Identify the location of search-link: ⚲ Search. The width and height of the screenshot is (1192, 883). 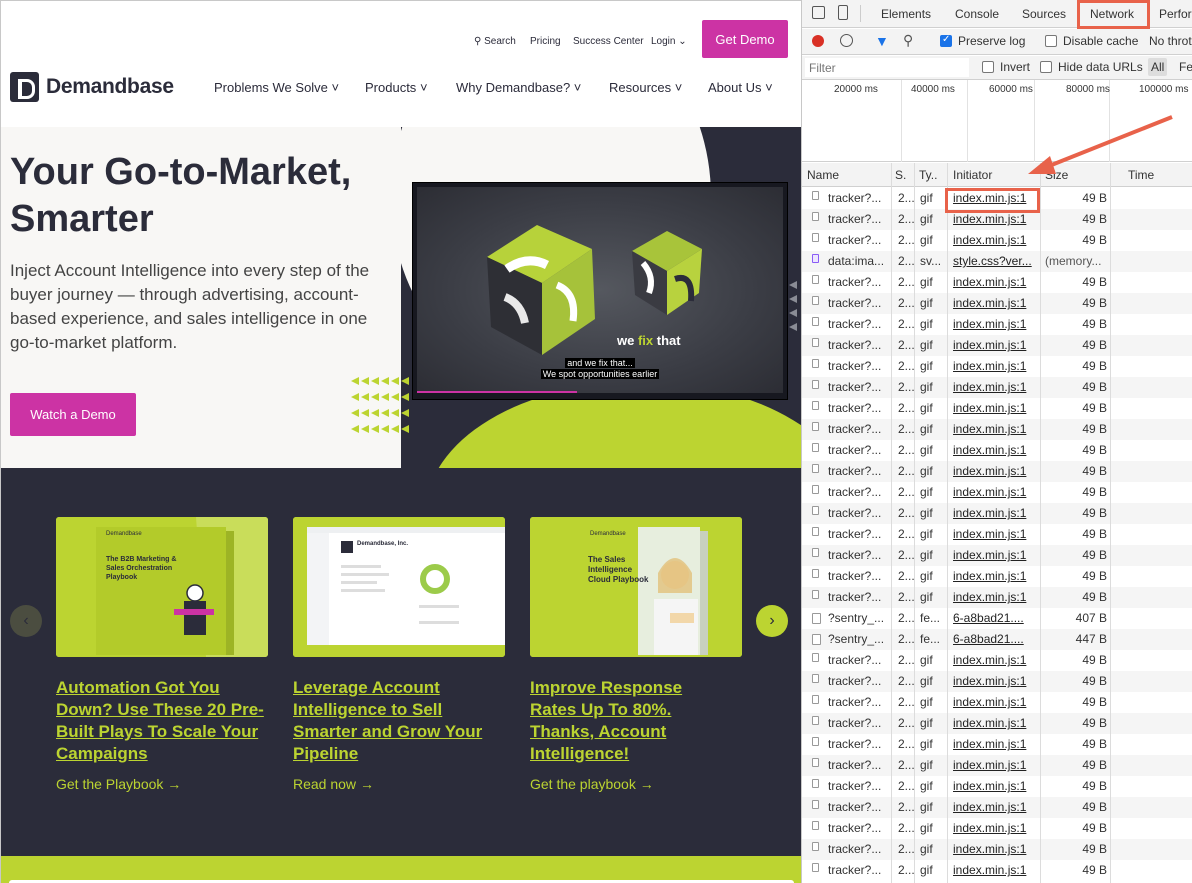
(495, 41).